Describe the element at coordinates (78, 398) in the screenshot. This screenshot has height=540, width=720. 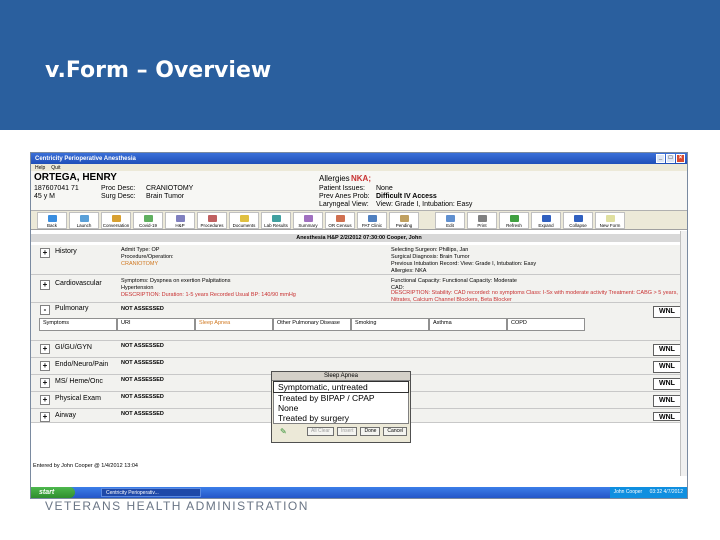
I see `physical-exam-label: Physical Exam` at that location.